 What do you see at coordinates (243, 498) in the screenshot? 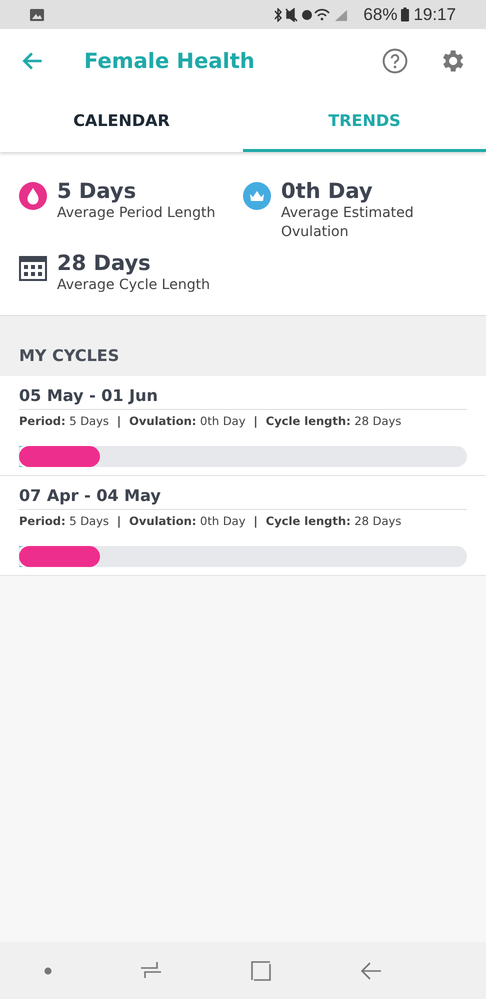
I see `cycle-date-range: 07 Apr - 04 May` at bounding box center [243, 498].